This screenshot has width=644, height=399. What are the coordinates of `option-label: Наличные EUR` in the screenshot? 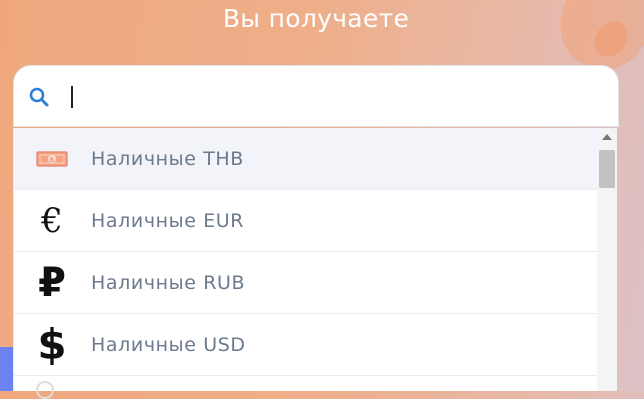 It's located at (168, 220).